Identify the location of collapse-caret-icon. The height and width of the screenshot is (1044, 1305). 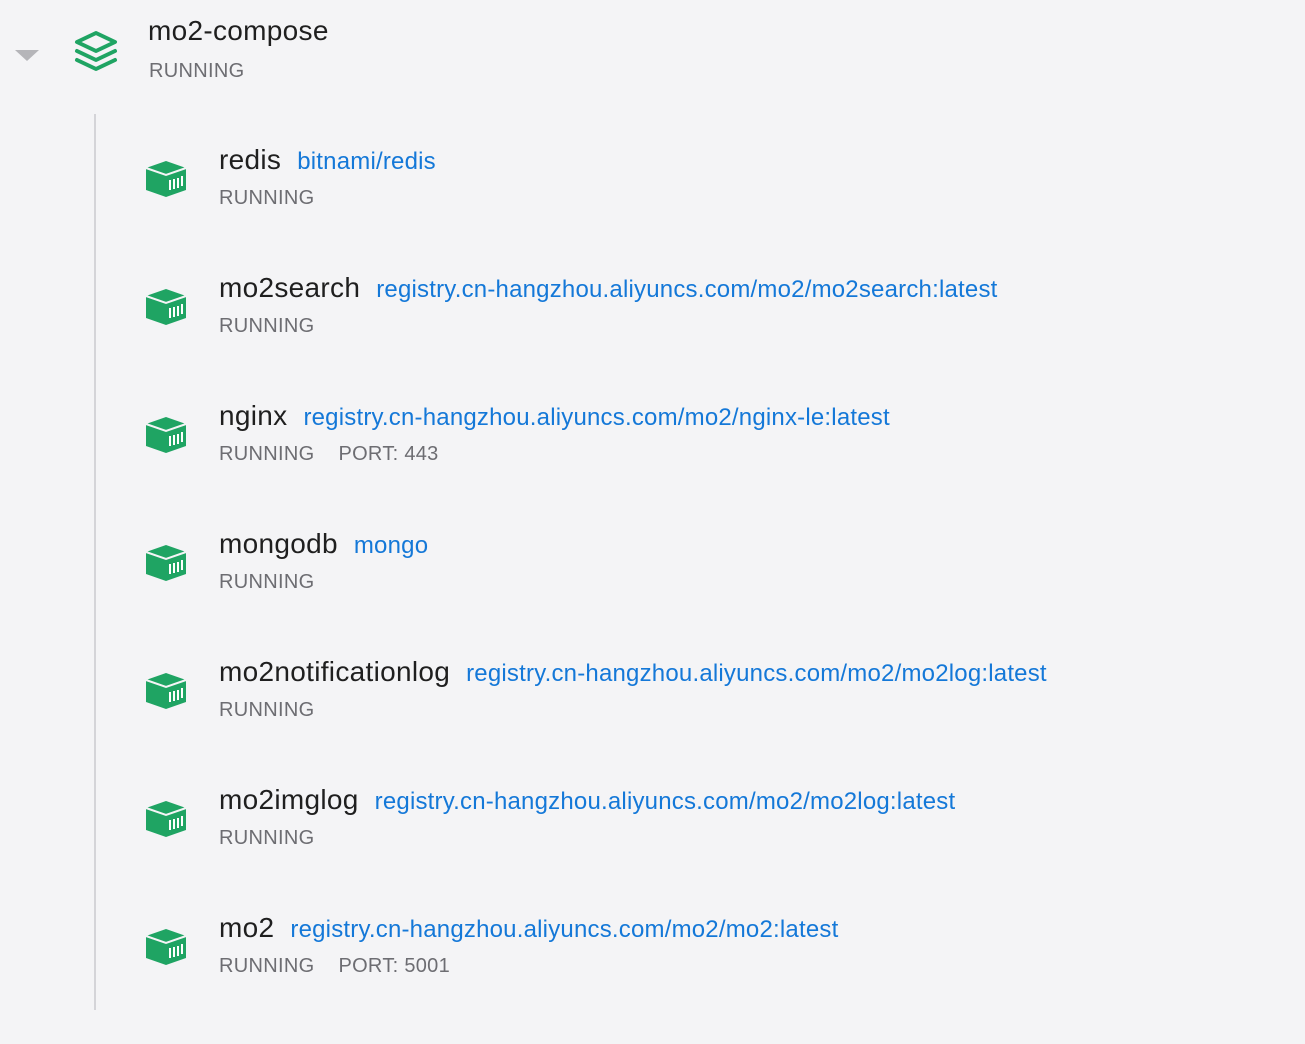
(27, 55).